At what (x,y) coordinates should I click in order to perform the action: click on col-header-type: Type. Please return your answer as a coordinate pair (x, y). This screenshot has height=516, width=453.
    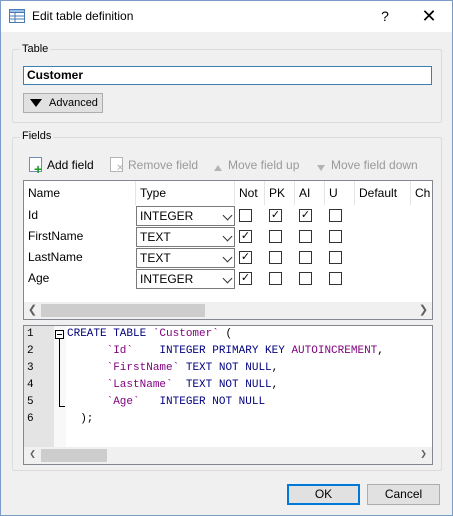
    Looking at the image, I should click on (185, 193).